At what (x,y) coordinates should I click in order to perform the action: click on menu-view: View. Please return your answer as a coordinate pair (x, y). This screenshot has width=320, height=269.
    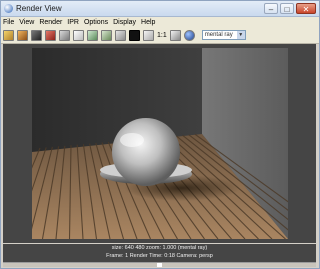
    Looking at the image, I should click on (26, 22).